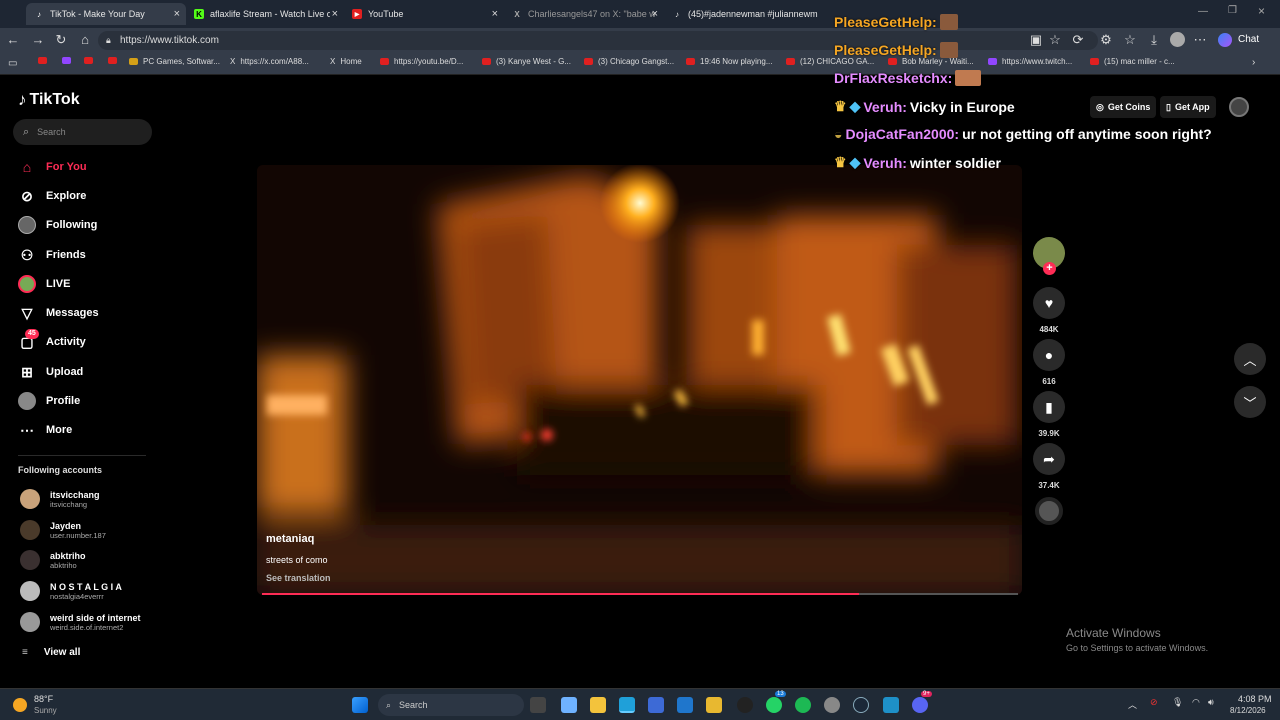 The height and width of the screenshot is (720, 1280). What do you see at coordinates (1200, 40) in the screenshot?
I see `more-icon: ⋯` at bounding box center [1200, 40].